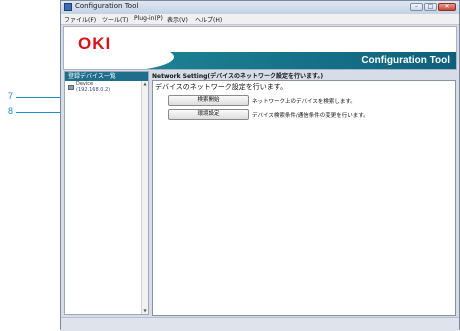 The width and height of the screenshot is (460, 331). I want to click on printer-icon, so click(71, 87).